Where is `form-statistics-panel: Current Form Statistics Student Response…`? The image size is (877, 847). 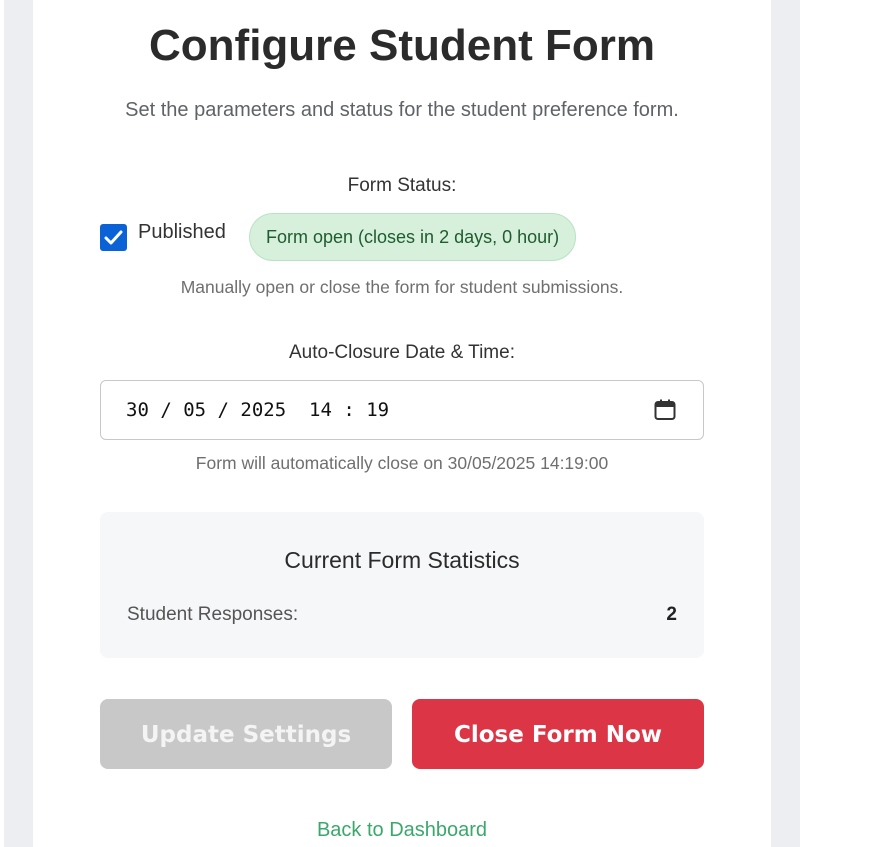 form-statistics-panel: Current Form Statistics Student Response… is located at coordinates (402, 585).